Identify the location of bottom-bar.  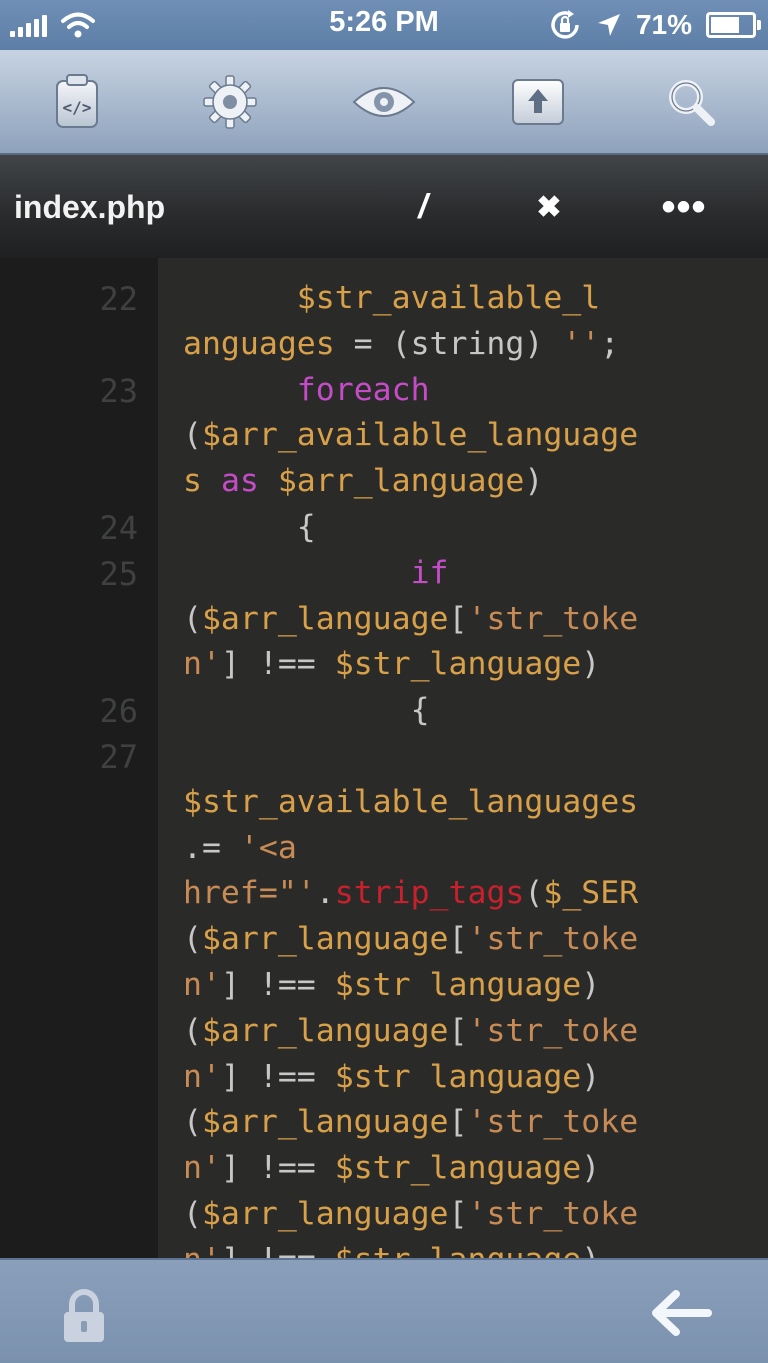
(384, 1310).